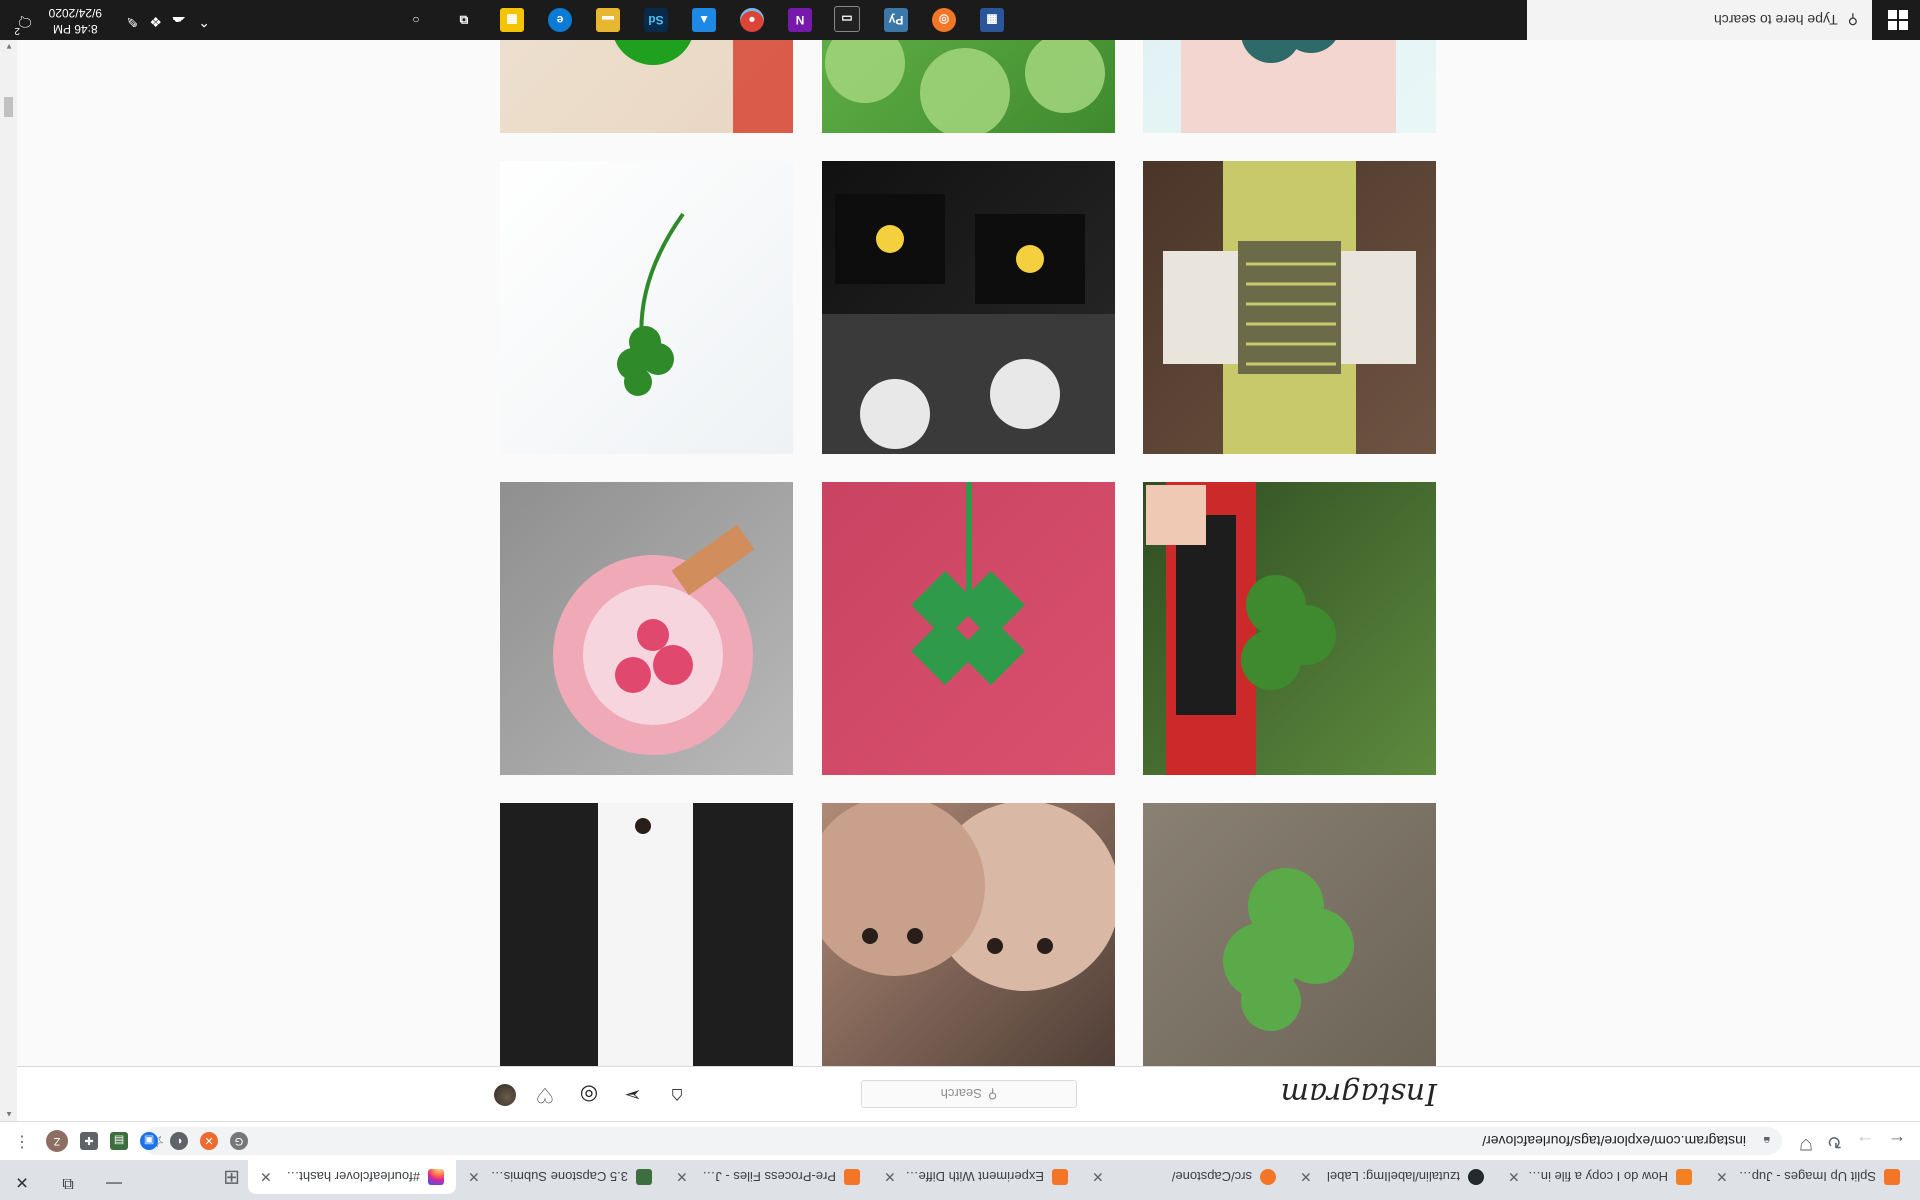  Describe the element at coordinates (1806, 1143) in the screenshot. I see `shield-icon: ⛉` at that location.